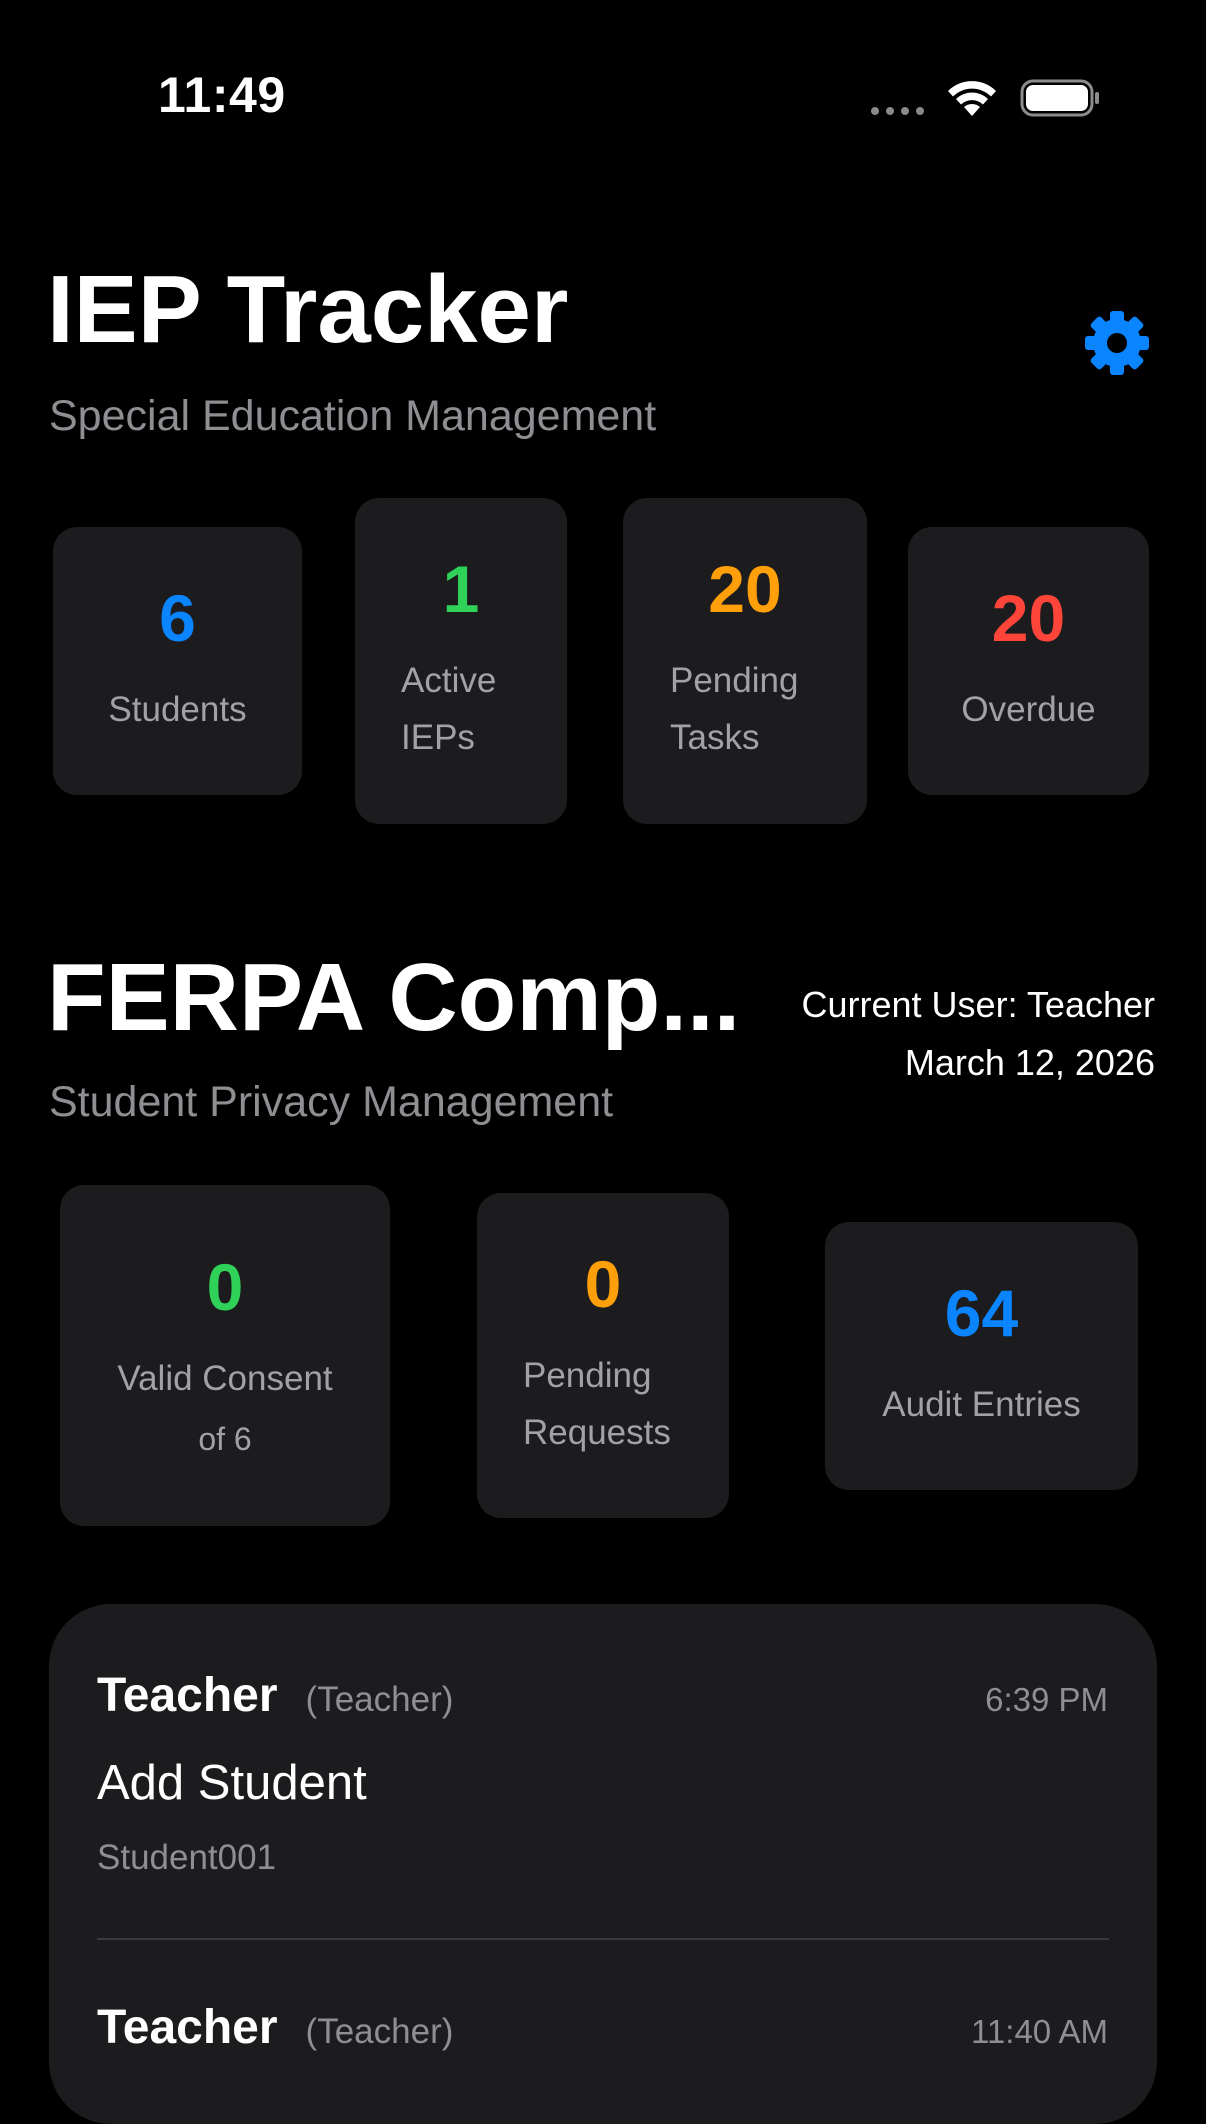  Describe the element at coordinates (1046, 1699) in the screenshot. I see `log-entry-time: 6:39 PM` at that location.